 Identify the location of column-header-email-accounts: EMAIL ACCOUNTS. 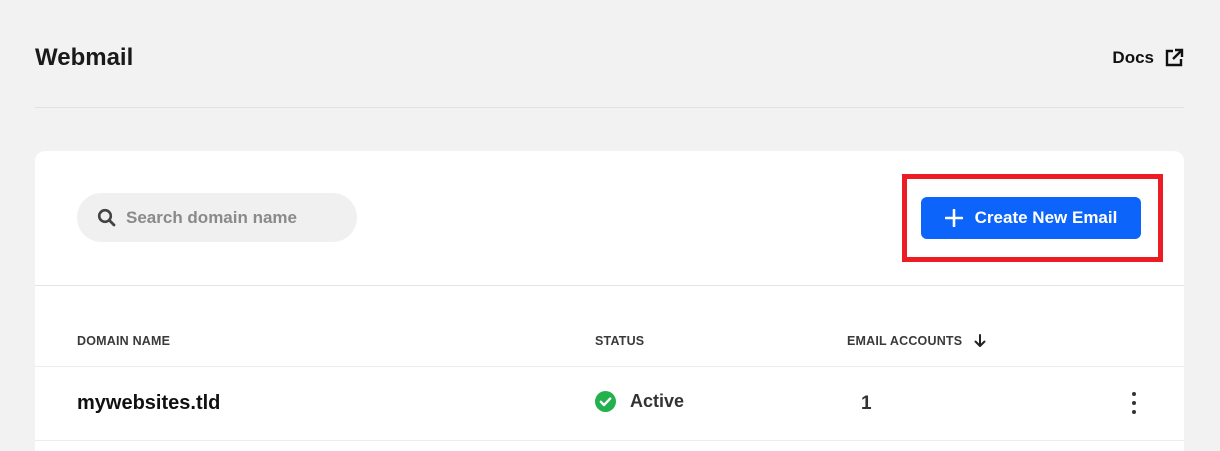
(916, 341).